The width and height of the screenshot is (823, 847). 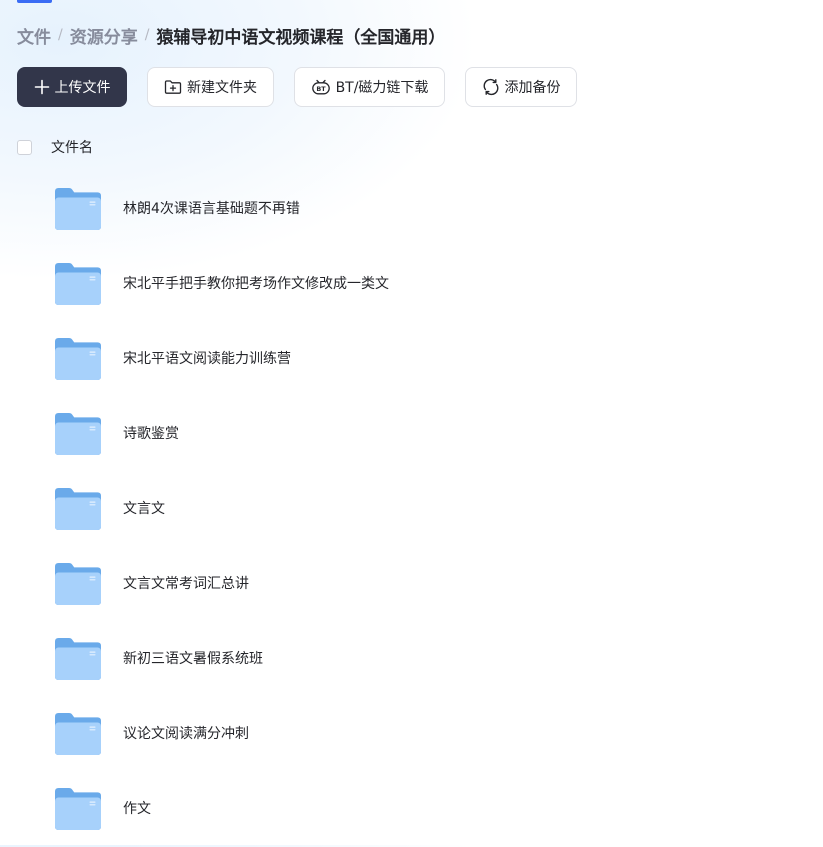 What do you see at coordinates (411, 359) in the screenshot?
I see `file-row: 宋北平语文阅读能力训练营` at bounding box center [411, 359].